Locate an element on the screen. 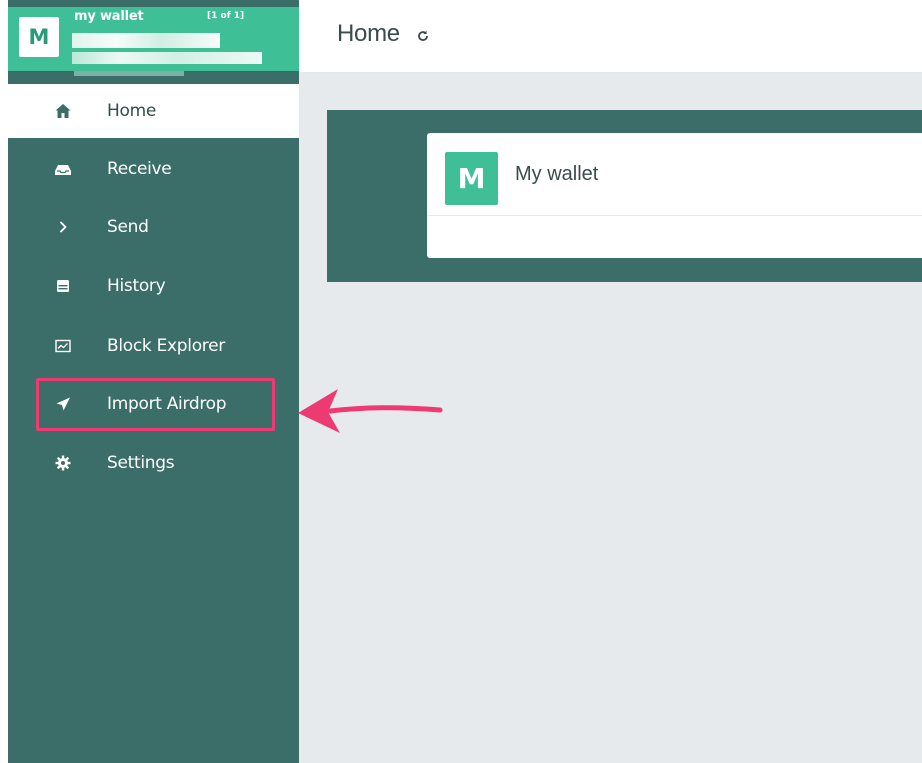 The width and height of the screenshot is (922, 763). sidebar-item-settings: Settings is located at coordinates (153, 463).